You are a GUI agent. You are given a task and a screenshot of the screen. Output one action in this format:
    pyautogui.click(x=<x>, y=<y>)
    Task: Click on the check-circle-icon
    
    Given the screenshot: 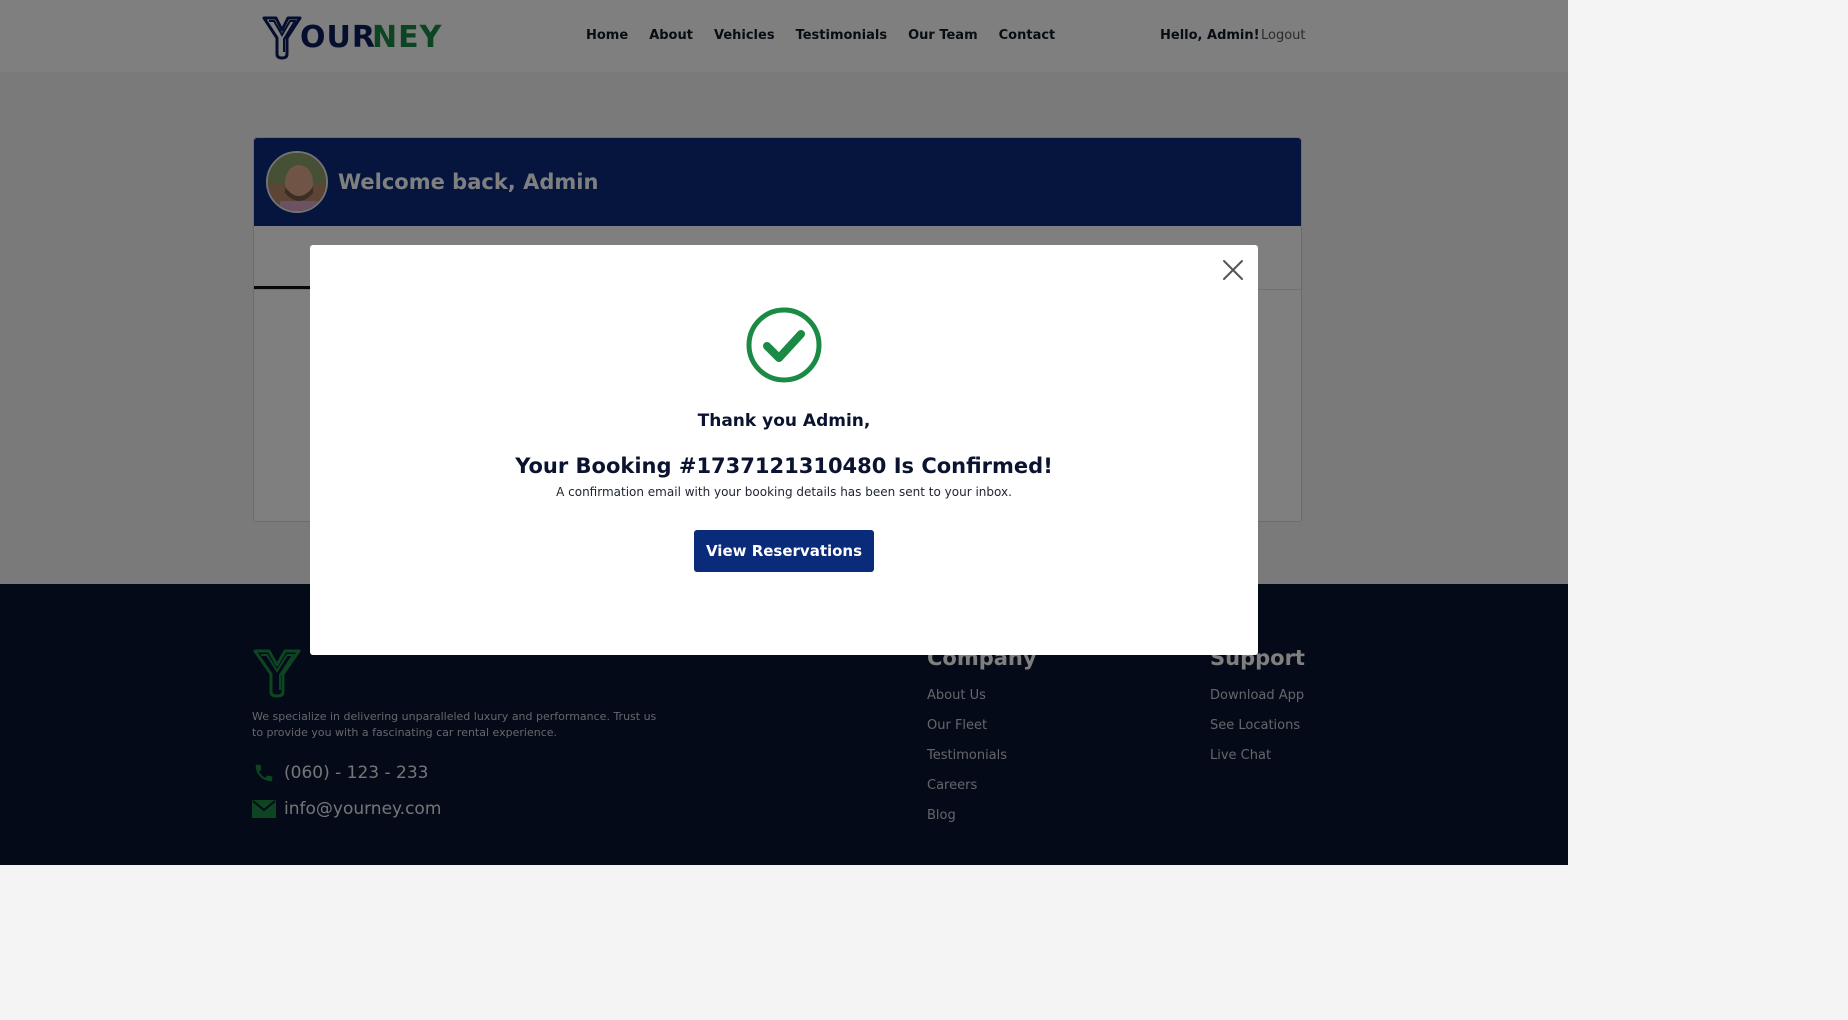 What is the action you would take?
    pyautogui.click(x=784, y=345)
    